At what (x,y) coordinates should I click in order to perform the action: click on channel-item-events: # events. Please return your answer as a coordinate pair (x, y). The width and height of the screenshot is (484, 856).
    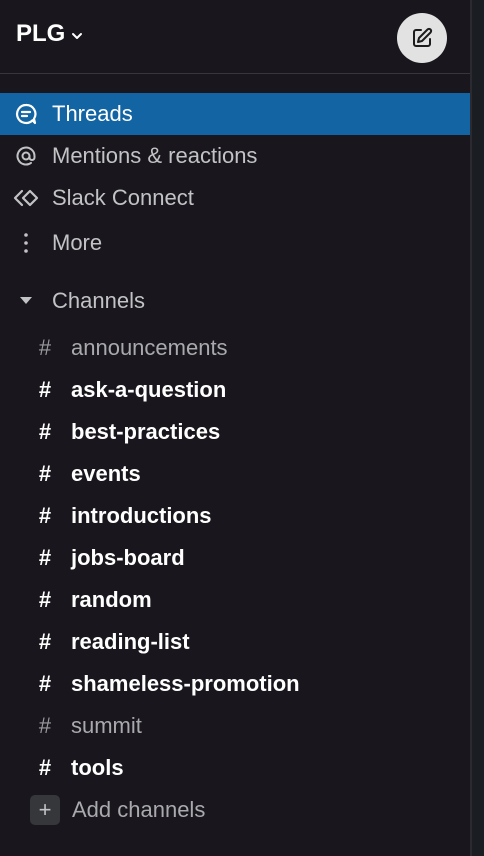
    Looking at the image, I should click on (235, 474).